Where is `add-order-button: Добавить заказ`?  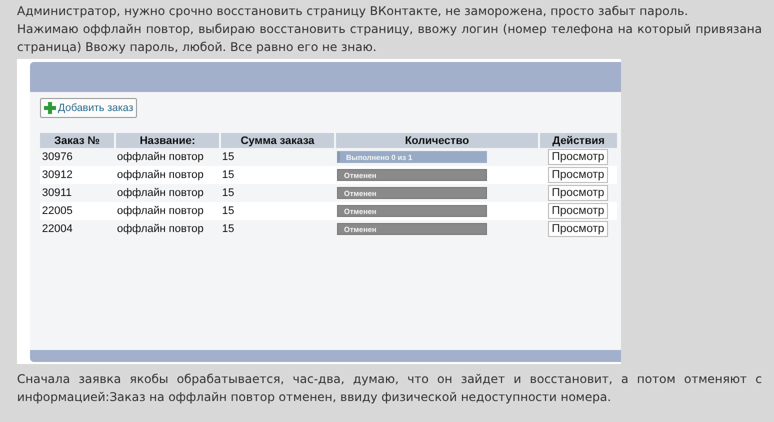
add-order-button: Добавить заказ is located at coordinates (89, 108).